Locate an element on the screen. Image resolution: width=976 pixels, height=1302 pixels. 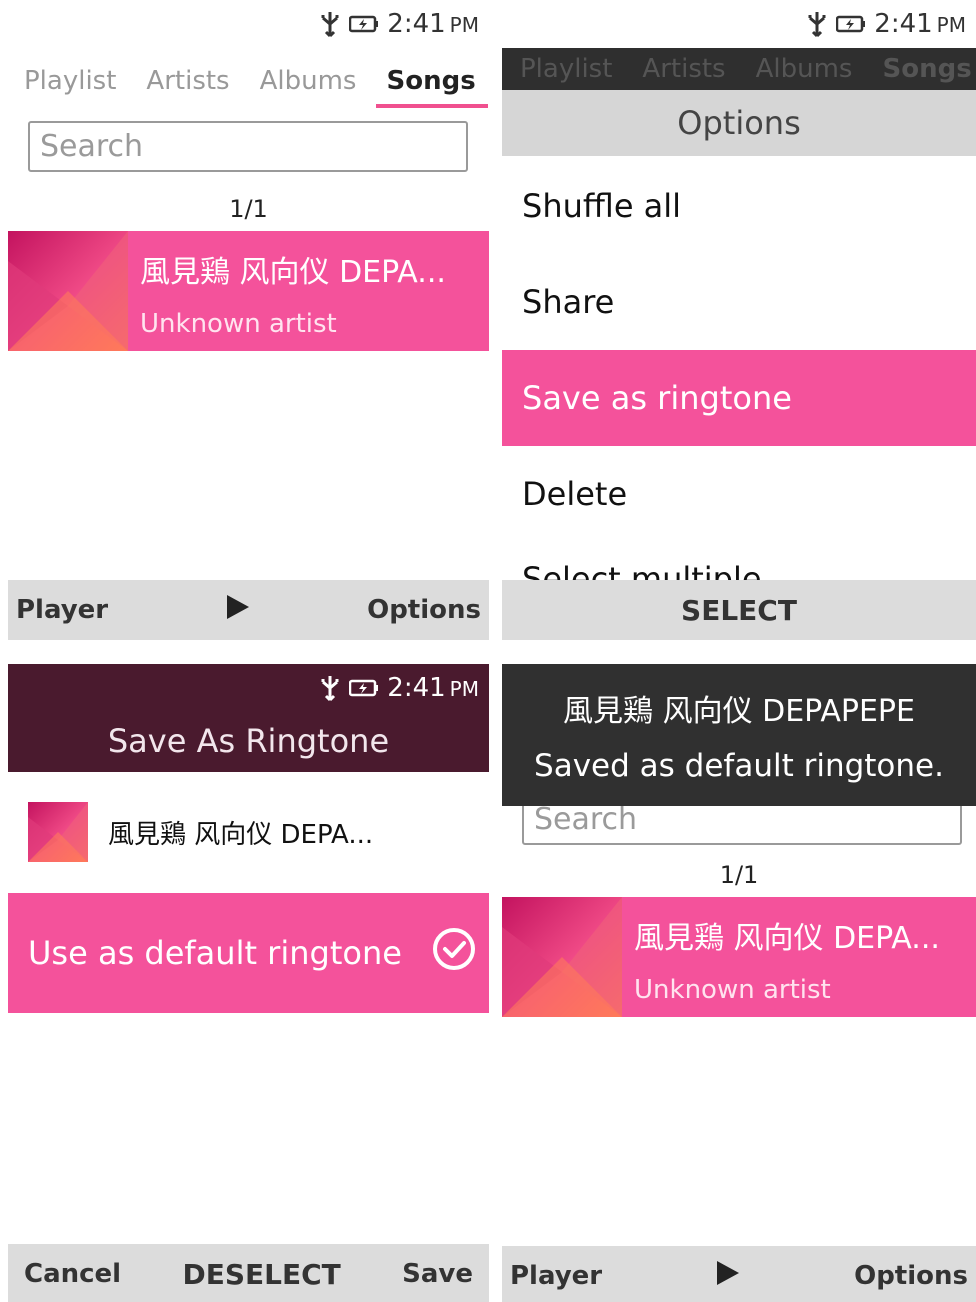
softkey-select: SELECT is located at coordinates (739, 610).